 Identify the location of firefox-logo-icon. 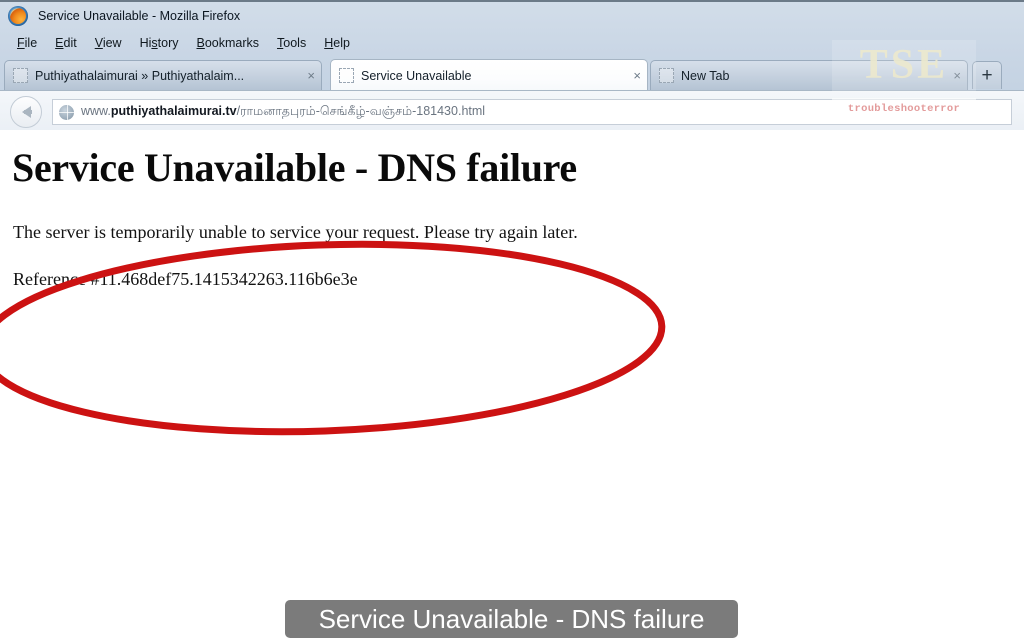
(18, 16).